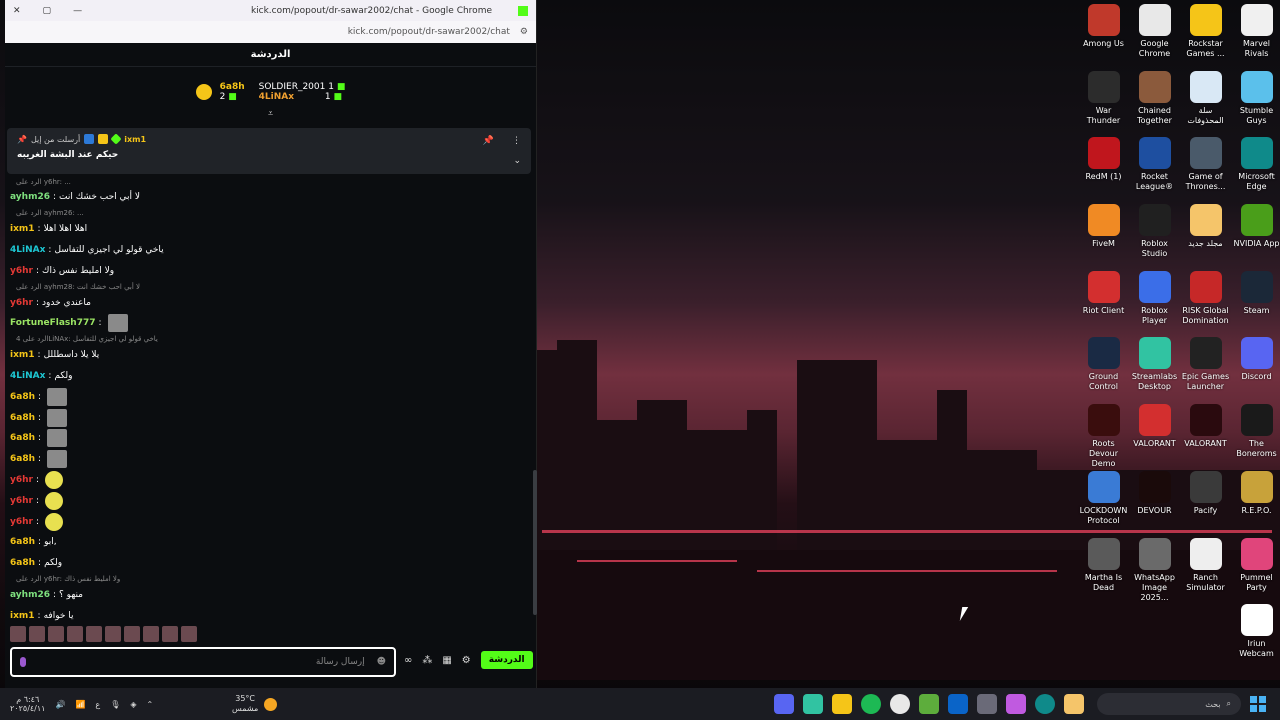 The height and width of the screenshot is (720, 1280). What do you see at coordinates (27, 699) in the screenshot?
I see `clock-time: ٦:٤٦ م` at bounding box center [27, 699].